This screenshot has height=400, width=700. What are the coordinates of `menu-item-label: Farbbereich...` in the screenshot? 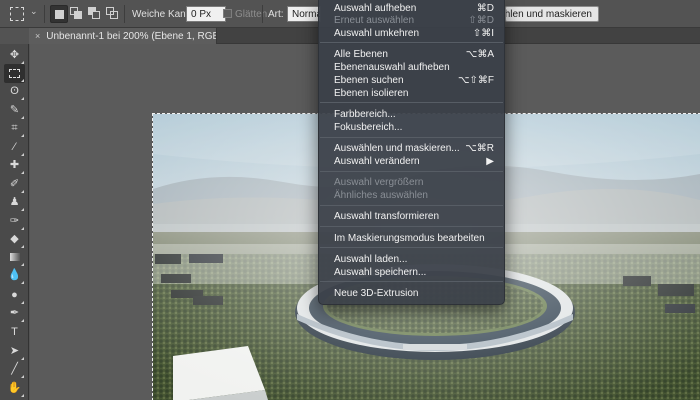 It's located at (365, 114).